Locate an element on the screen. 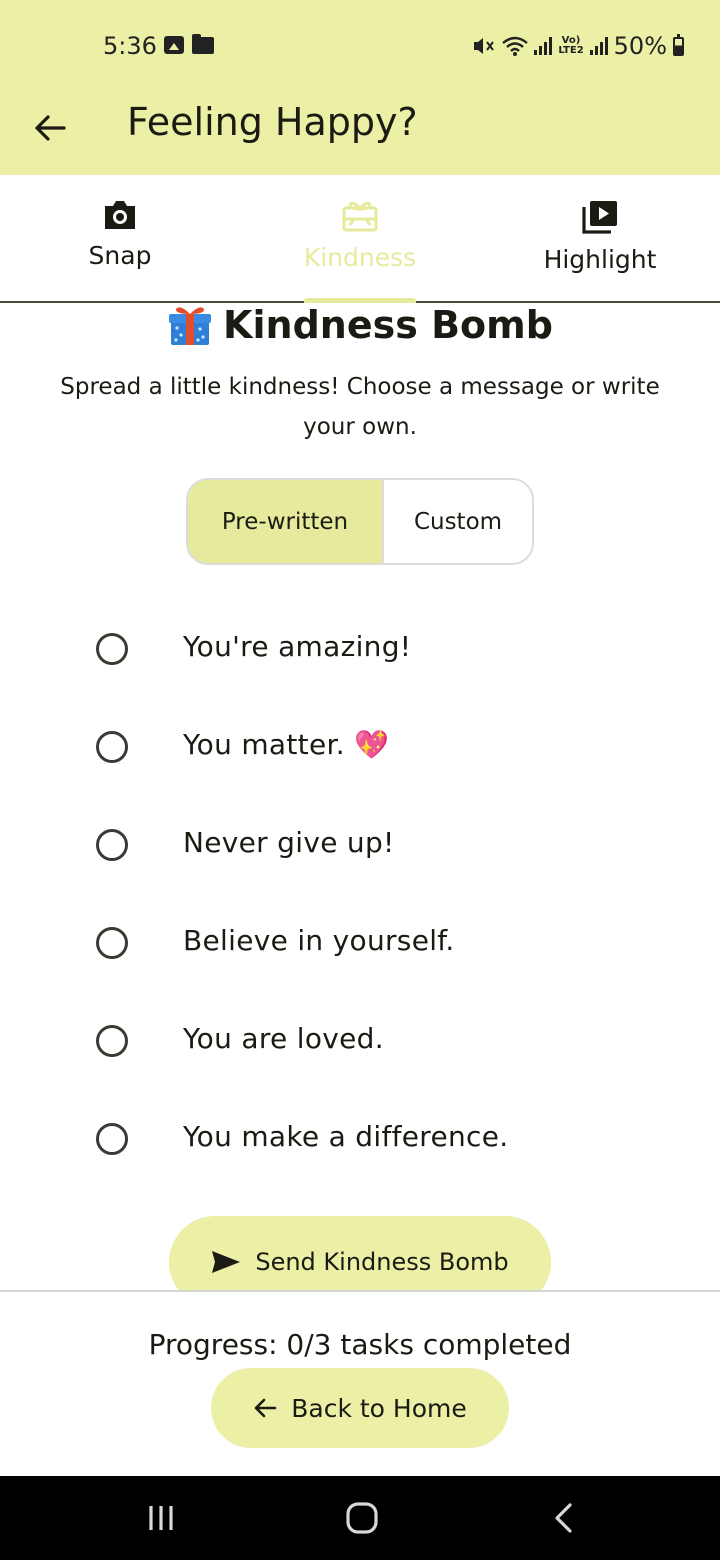 The height and width of the screenshot is (1560, 720). section-heading: Kindness Bomb is located at coordinates (360, 325).